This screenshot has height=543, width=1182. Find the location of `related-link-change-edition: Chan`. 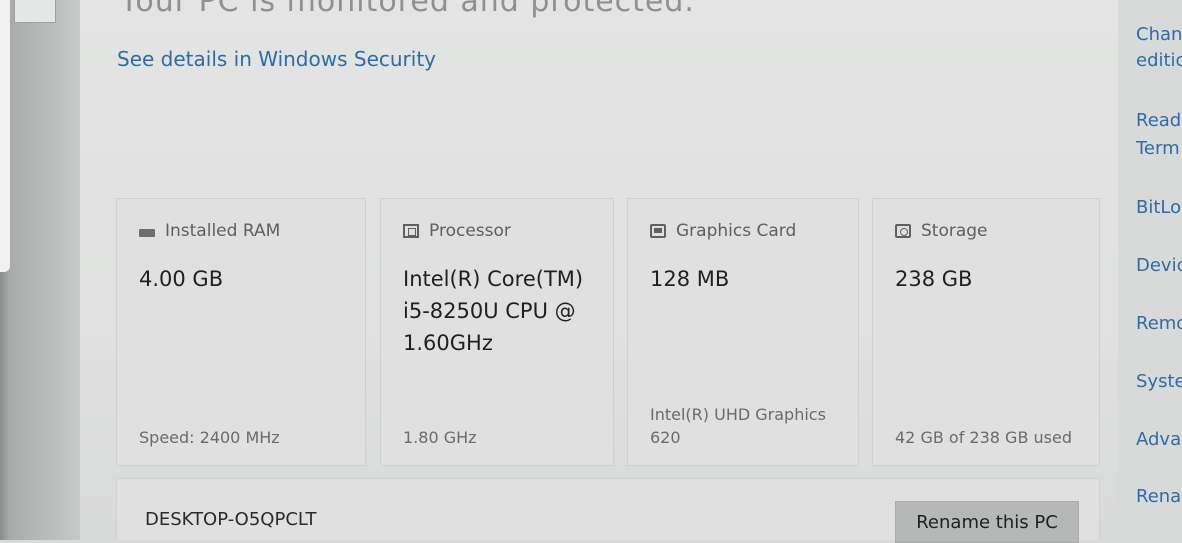

related-link-change-edition: Chan is located at coordinates (1159, 34).